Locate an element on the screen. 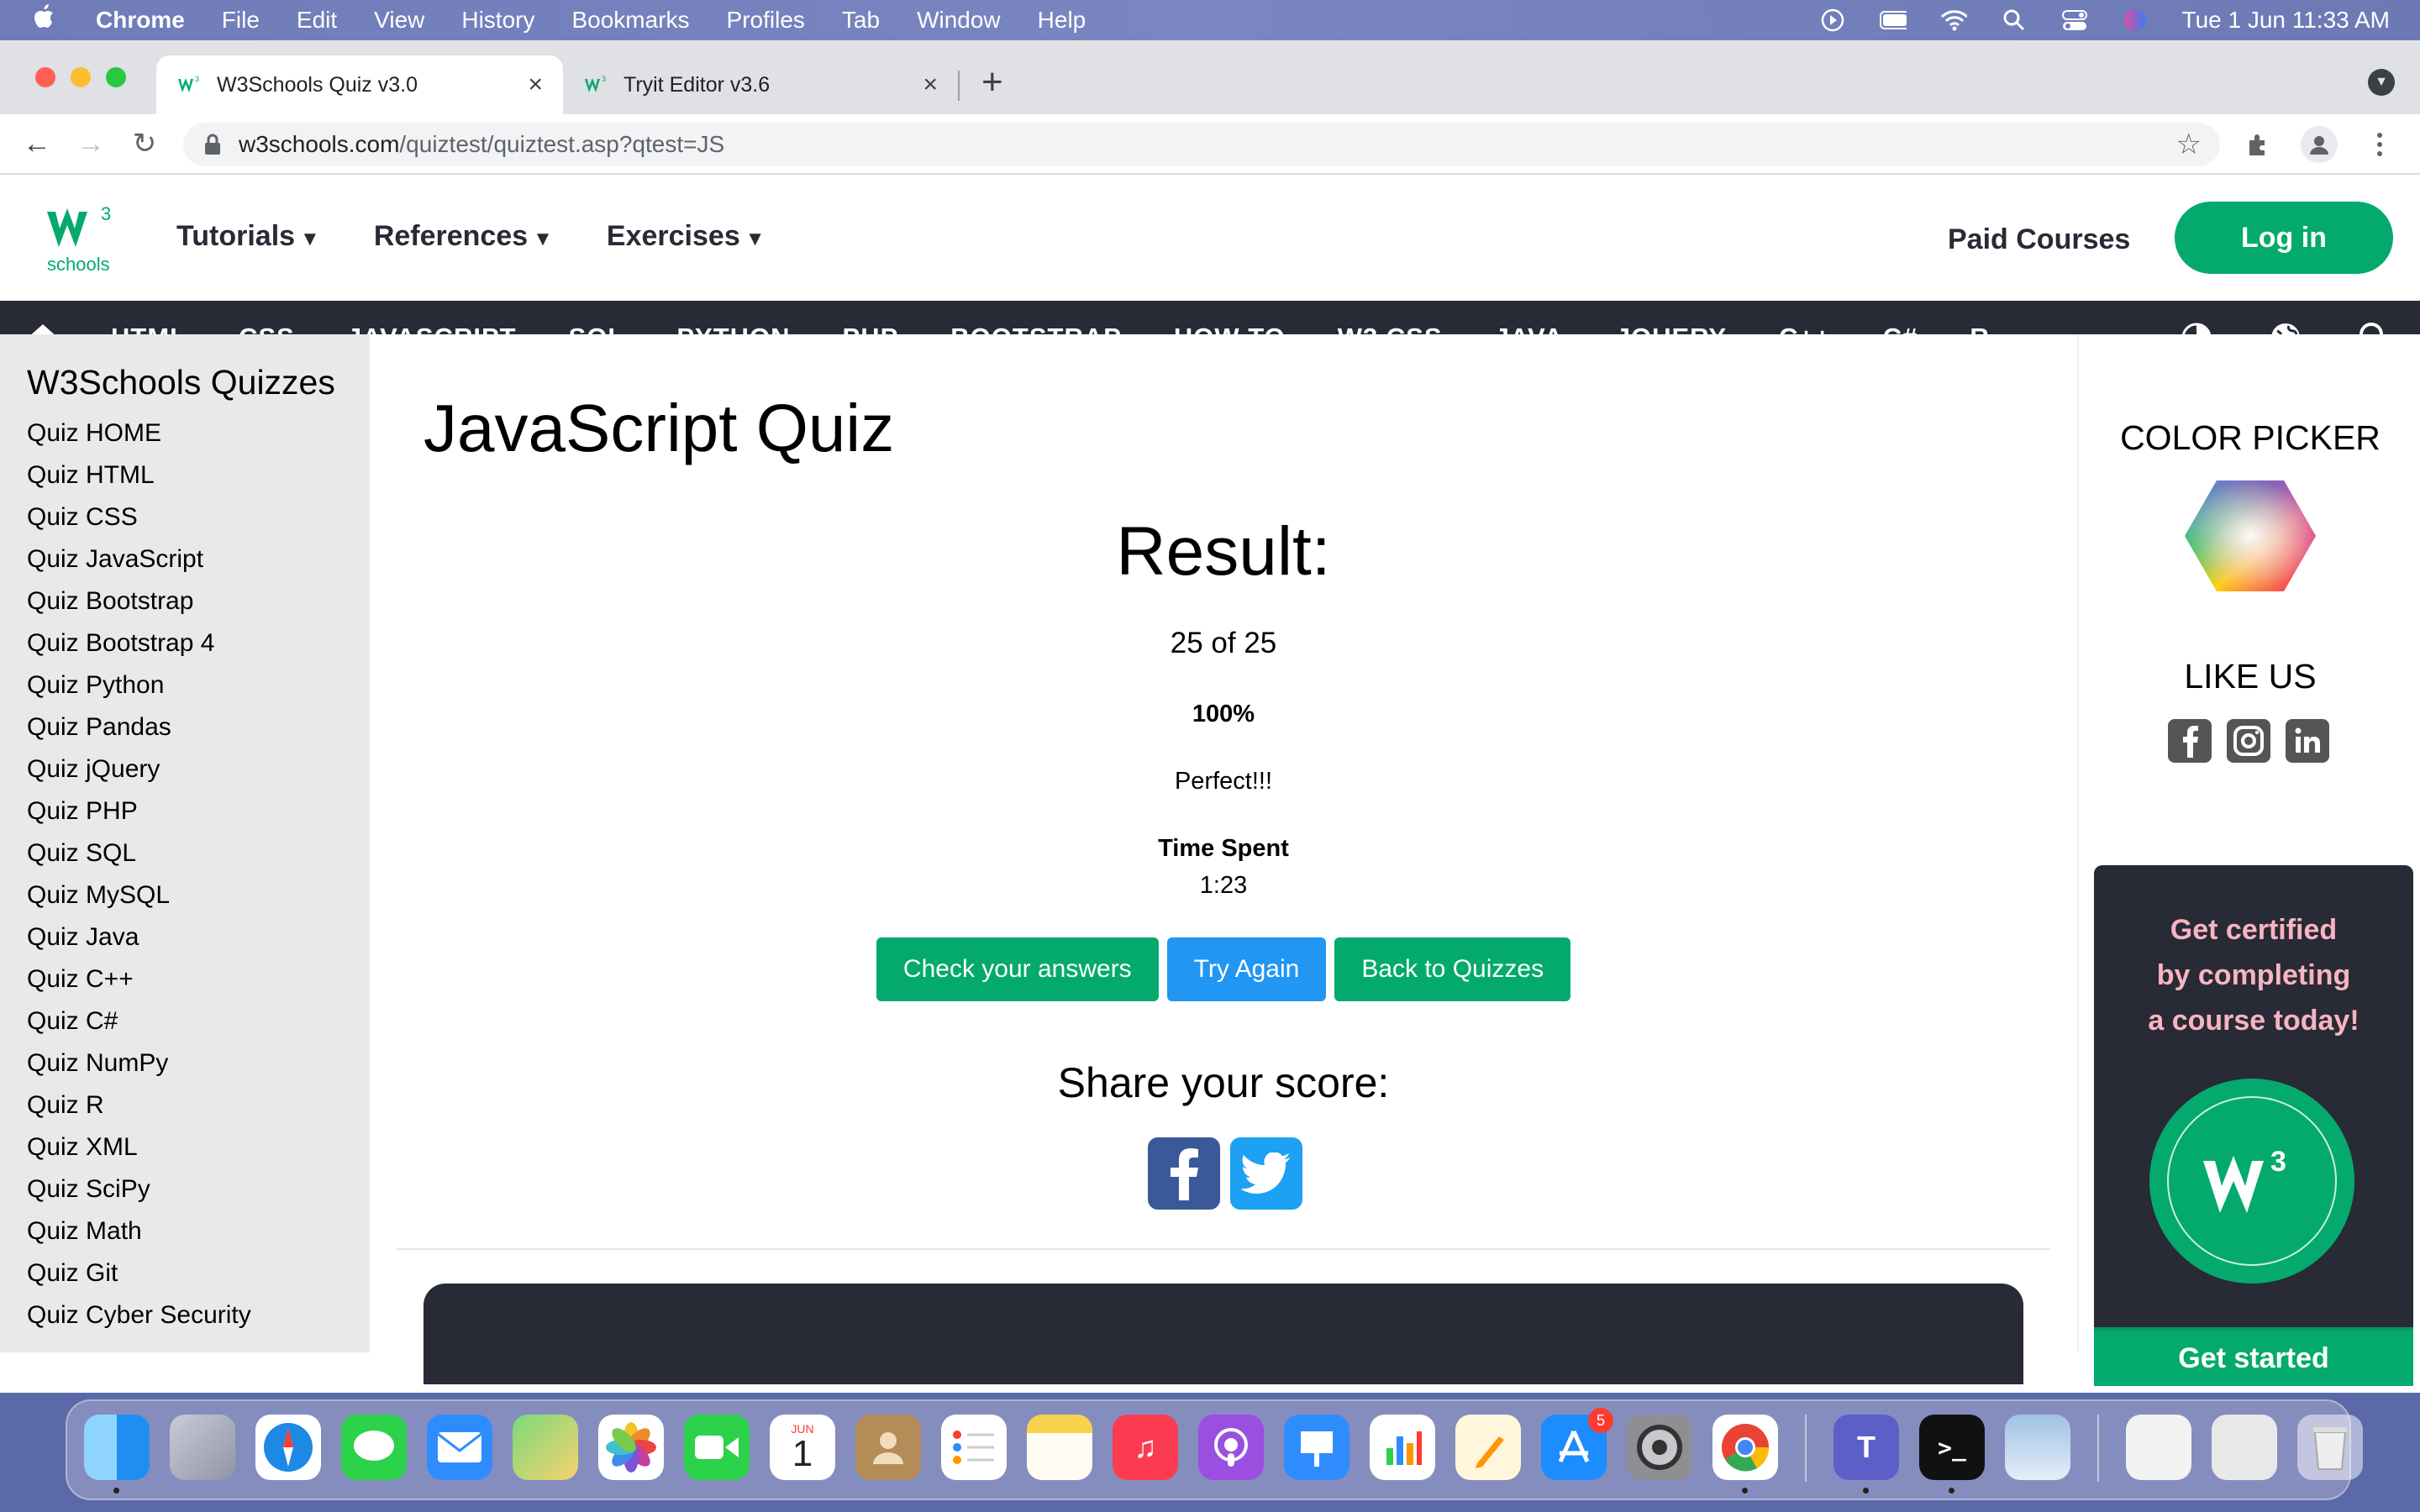 The width and height of the screenshot is (2420, 1512). photos-icon is located at coordinates (631, 1447).